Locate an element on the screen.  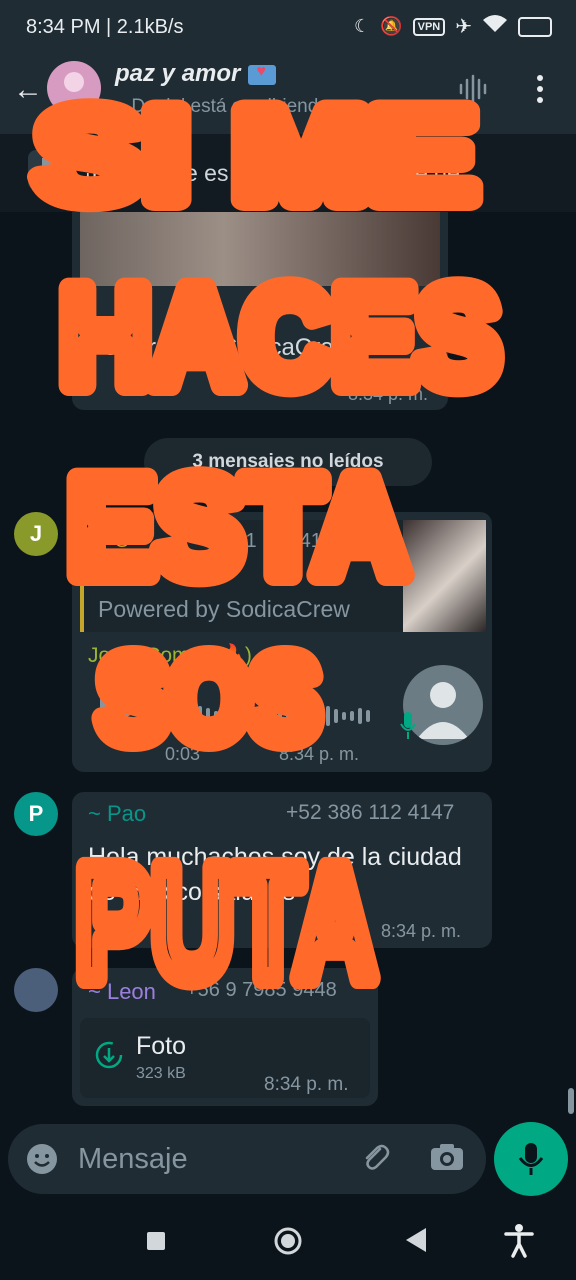
message-text: Powered by SodicaCrew is located at coordinates (219, 347).